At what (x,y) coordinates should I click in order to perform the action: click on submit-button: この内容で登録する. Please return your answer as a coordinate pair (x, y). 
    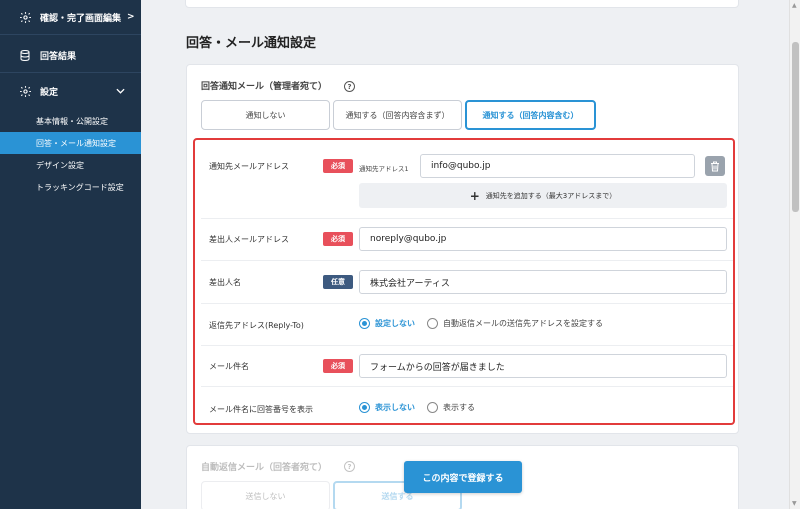
    Looking at the image, I should click on (463, 477).